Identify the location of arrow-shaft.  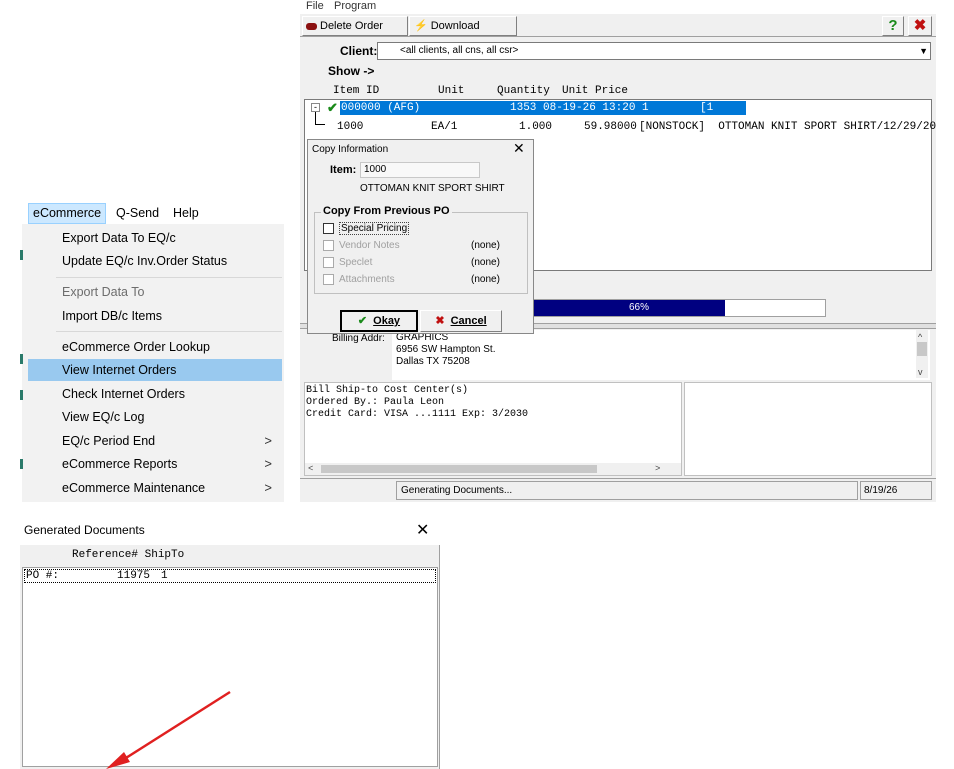
(174, 727).